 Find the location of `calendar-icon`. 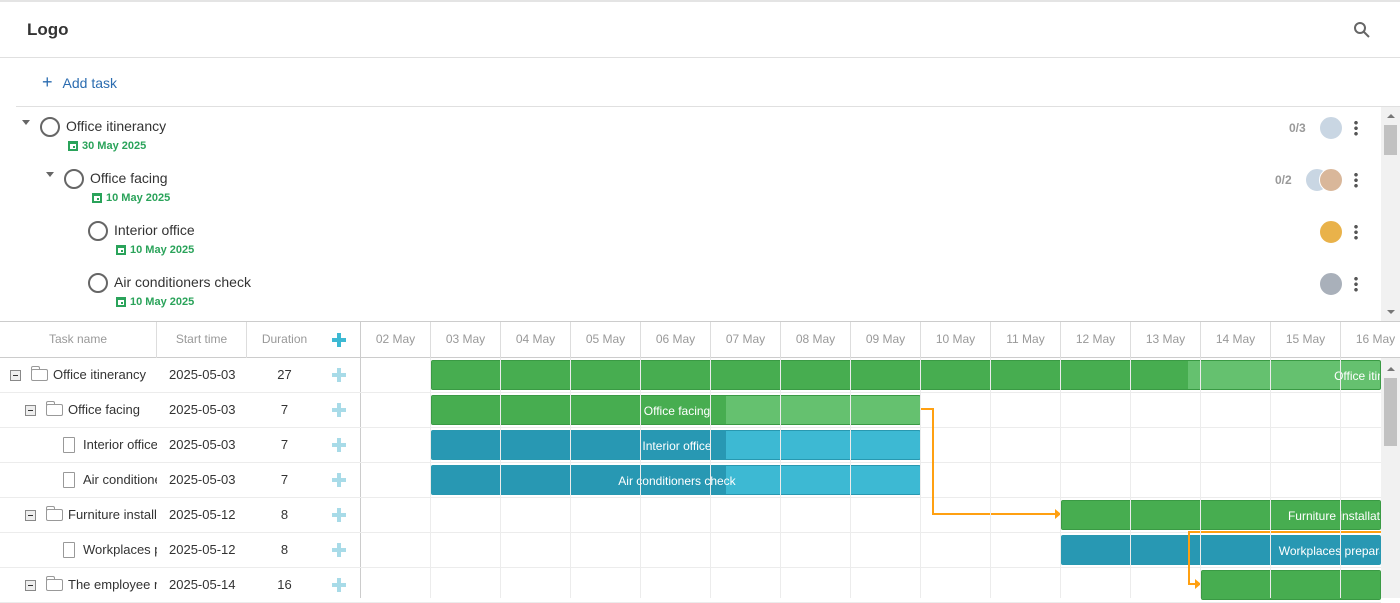

calendar-icon is located at coordinates (121, 250).